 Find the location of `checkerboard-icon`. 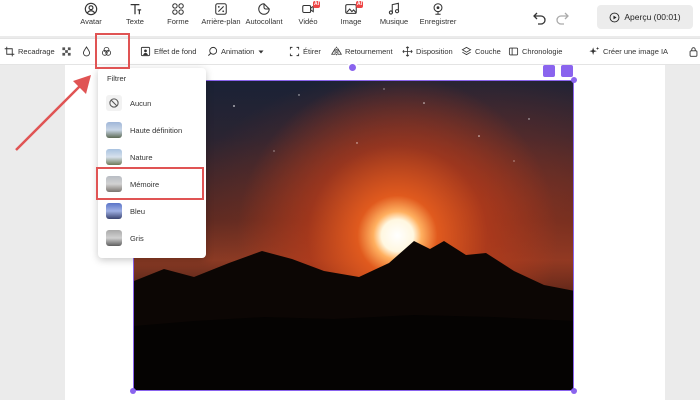

checkerboard-icon is located at coordinates (66, 51).